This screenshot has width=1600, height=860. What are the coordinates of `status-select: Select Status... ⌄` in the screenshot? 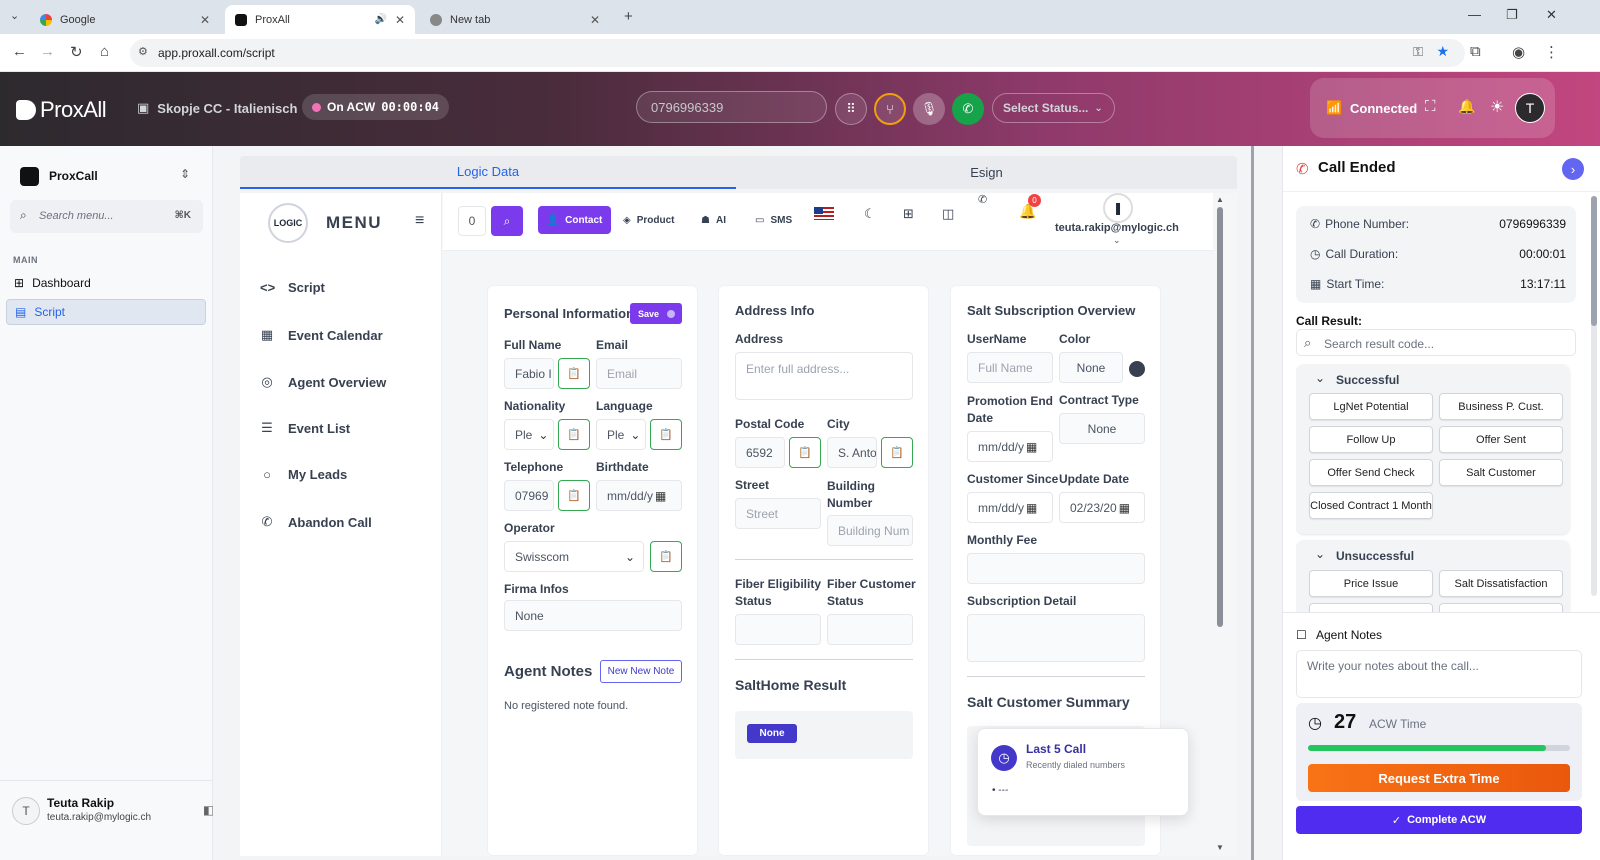 It's located at (1053, 108).